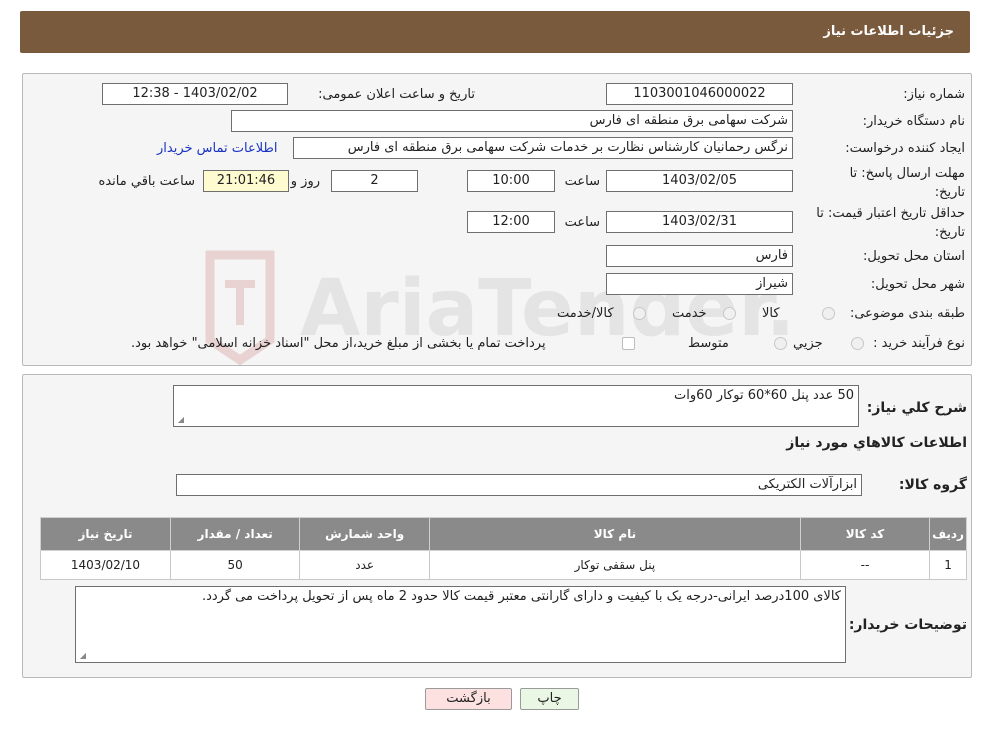 The height and width of the screenshot is (733, 985). What do you see at coordinates (907, 173) in the screenshot?
I see `deadline-label: مهلت ارسال پاسخ: تا` at bounding box center [907, 173].